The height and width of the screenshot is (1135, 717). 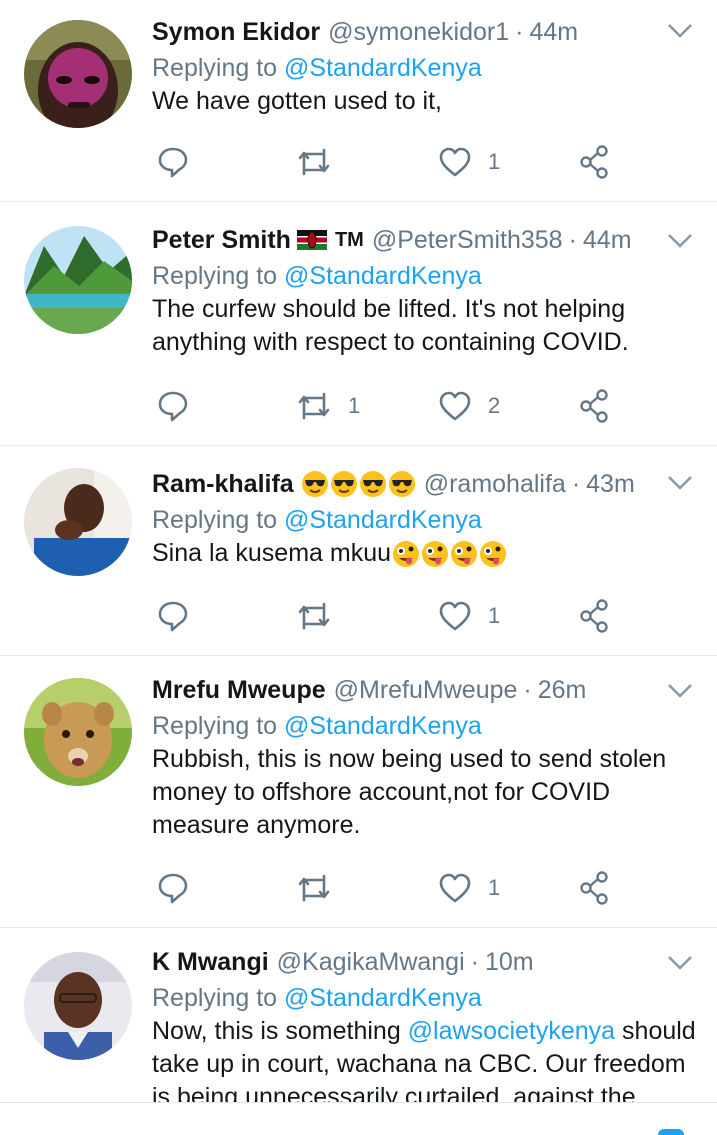 I want to click on tweet-header: Ram-khalifa @ramohalifa · 43m, so click(x=424, y=484).